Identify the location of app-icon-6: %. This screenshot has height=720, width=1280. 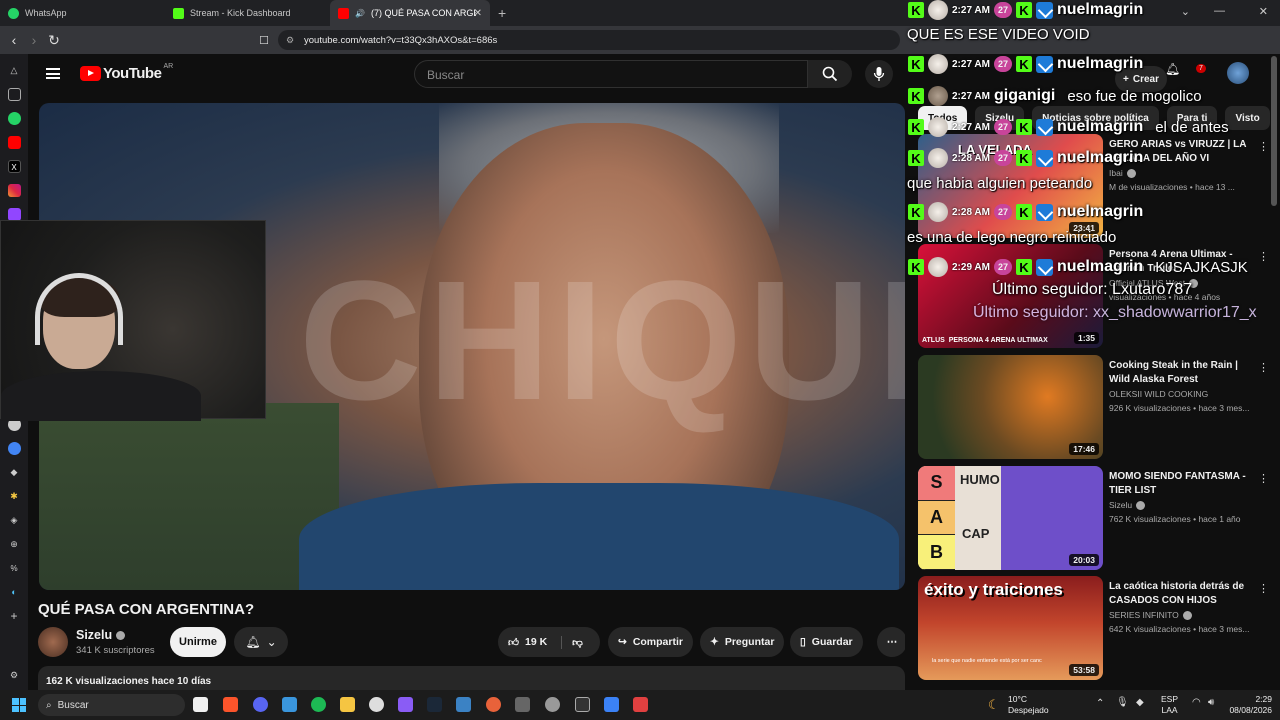
(14, 568).